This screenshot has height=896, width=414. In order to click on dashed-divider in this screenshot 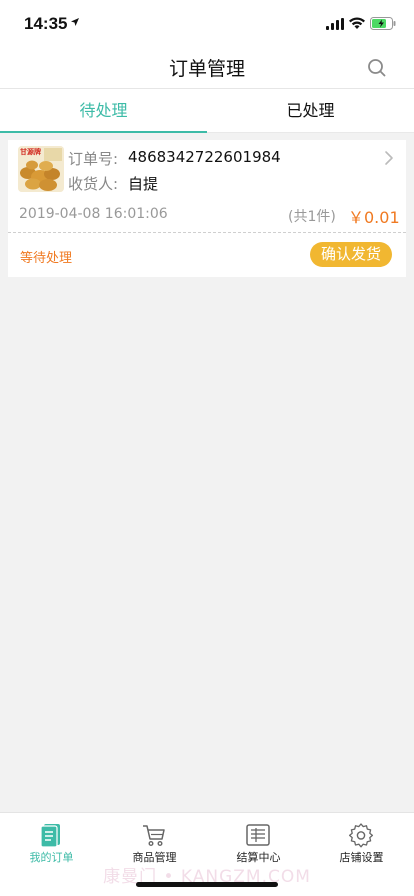, I will do `click(207, 232)`.